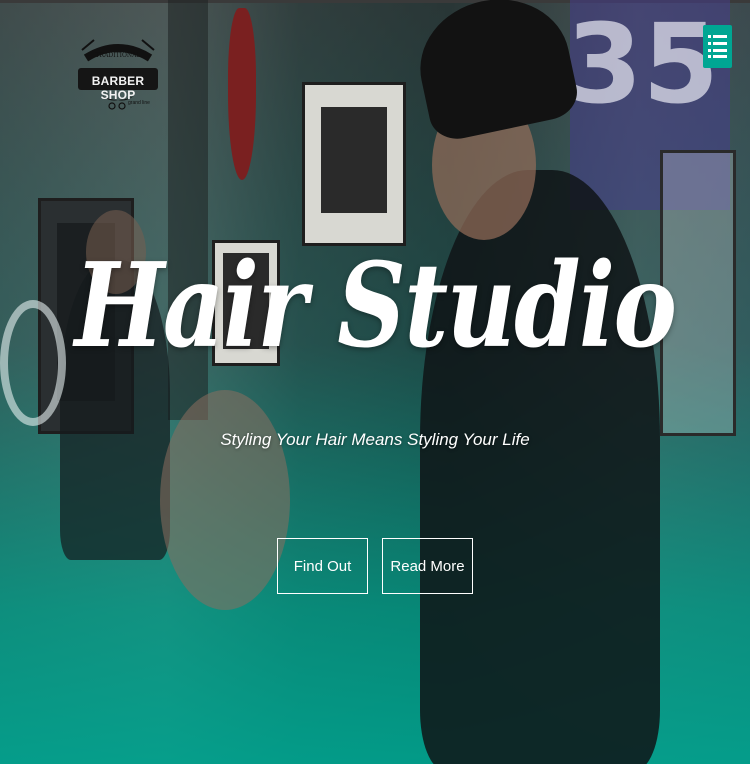 This screenshot has width=750, height=764. What do you see at coordinates (375, 306) in the screenshot?
I see `hero-title: Hair Studio` at bounding box center [375, 306].